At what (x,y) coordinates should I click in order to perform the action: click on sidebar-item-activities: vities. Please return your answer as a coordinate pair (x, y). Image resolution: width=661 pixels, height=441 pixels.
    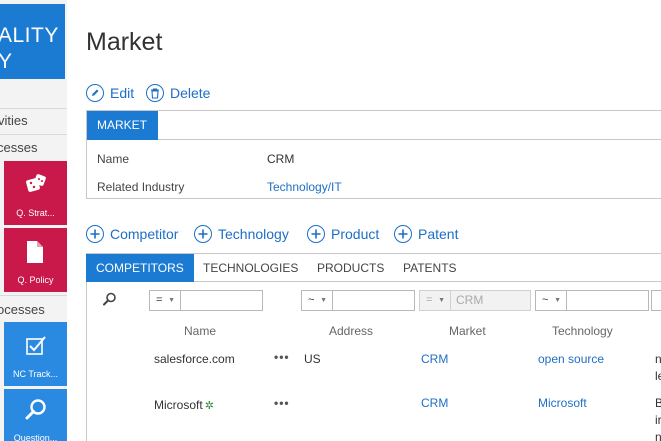
    Looking at the image, I should click on (14, 120).